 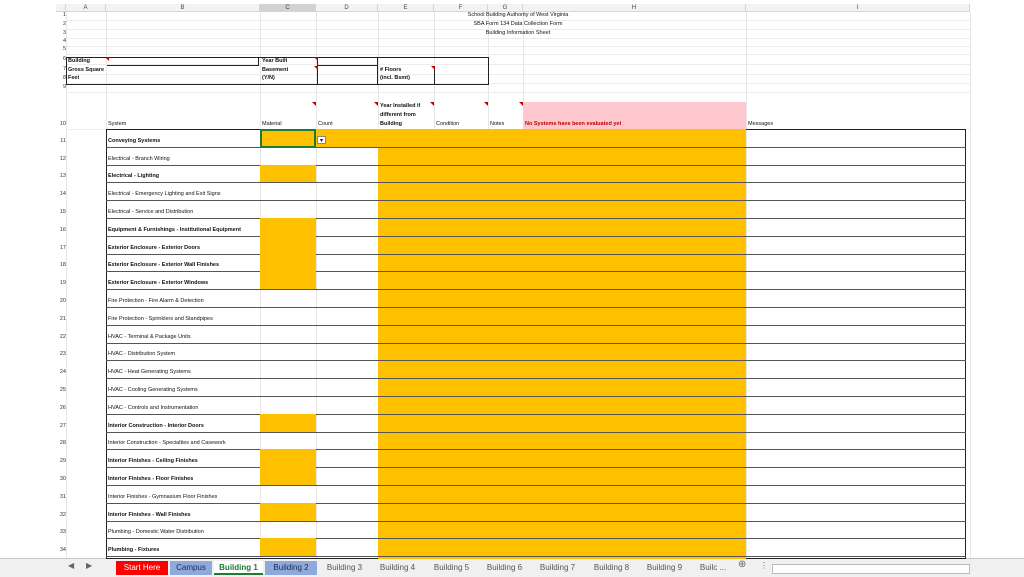 I want to click on column-header-i: I, so click(x=858, y=8).